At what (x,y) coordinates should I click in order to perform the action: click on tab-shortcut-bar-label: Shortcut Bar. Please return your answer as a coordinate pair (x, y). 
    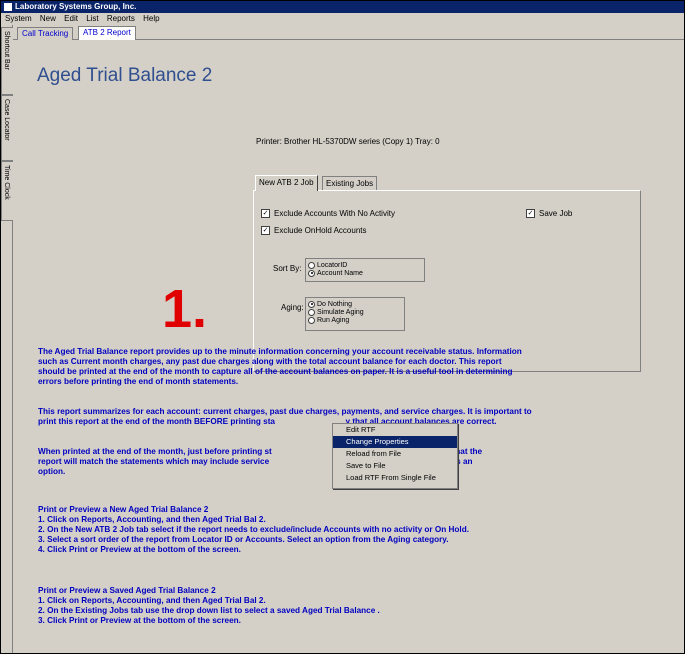
    Looking at the image, I should click on (6, 50).